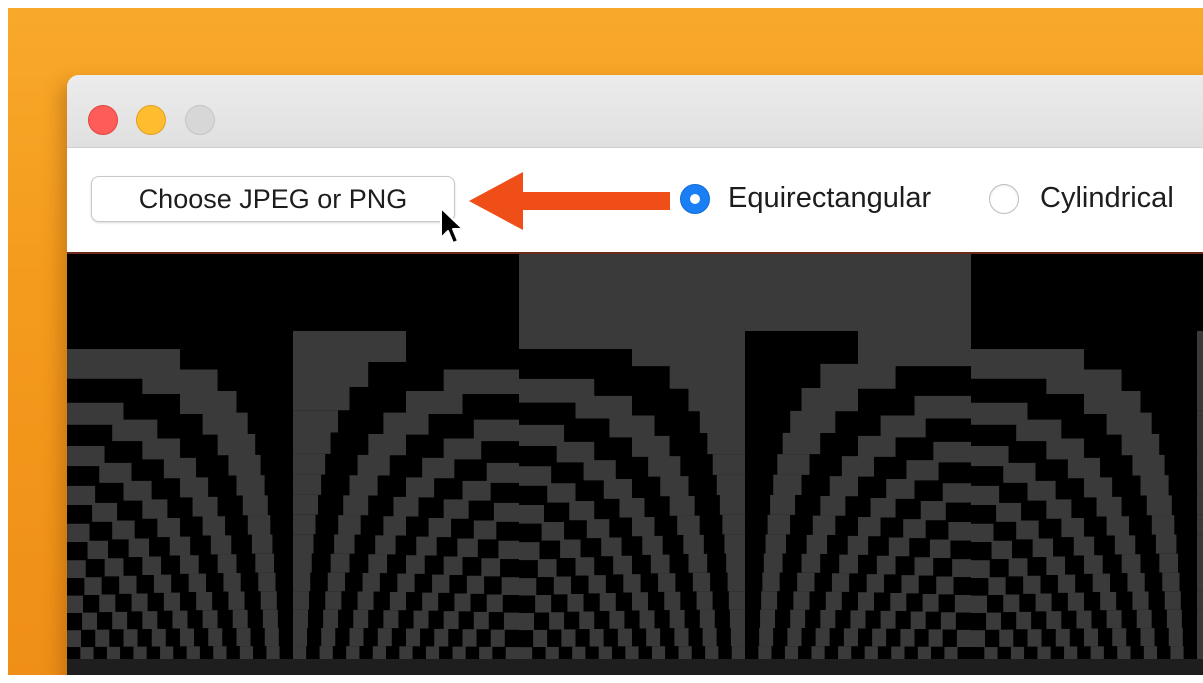 The height and width of the screenshot is (683, 1203). What do you see at coordinates (273, 199) in the screenshot?
I see `choose-image-button: Choose JPEG or PNG` at bounding box center [273, 199].